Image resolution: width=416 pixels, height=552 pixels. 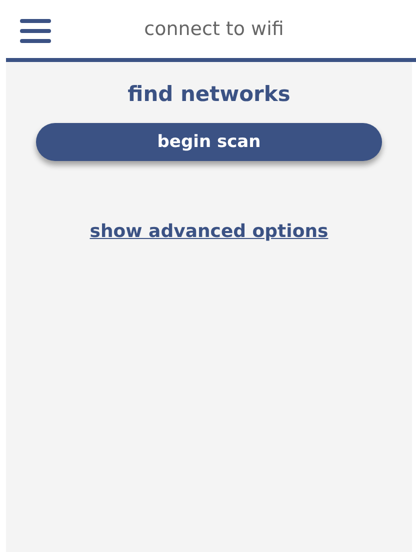 I want to click on advanced-options-link: show advanced options, so click(x=209, y=231).